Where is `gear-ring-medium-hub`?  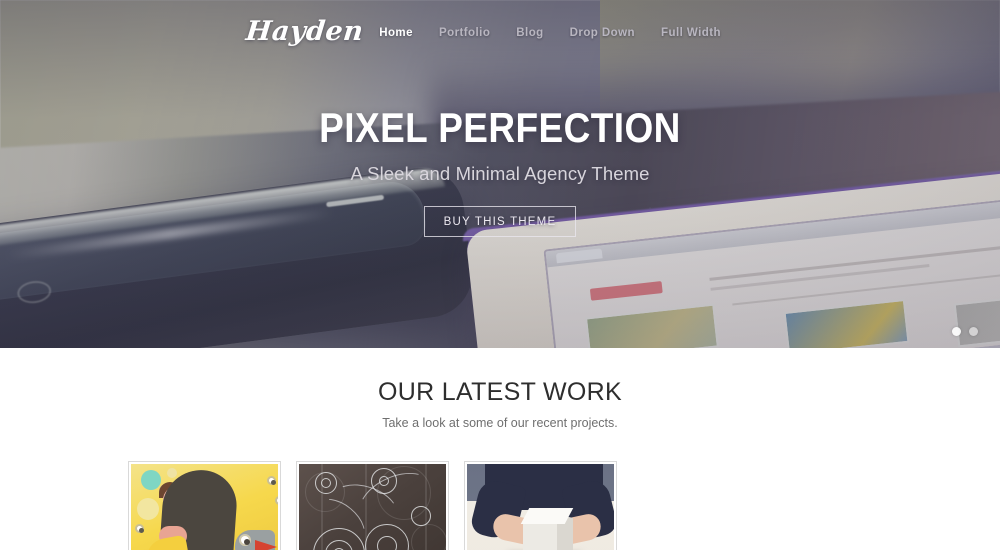 gear-ring-medium-hub is located at coordinates (387, 543).